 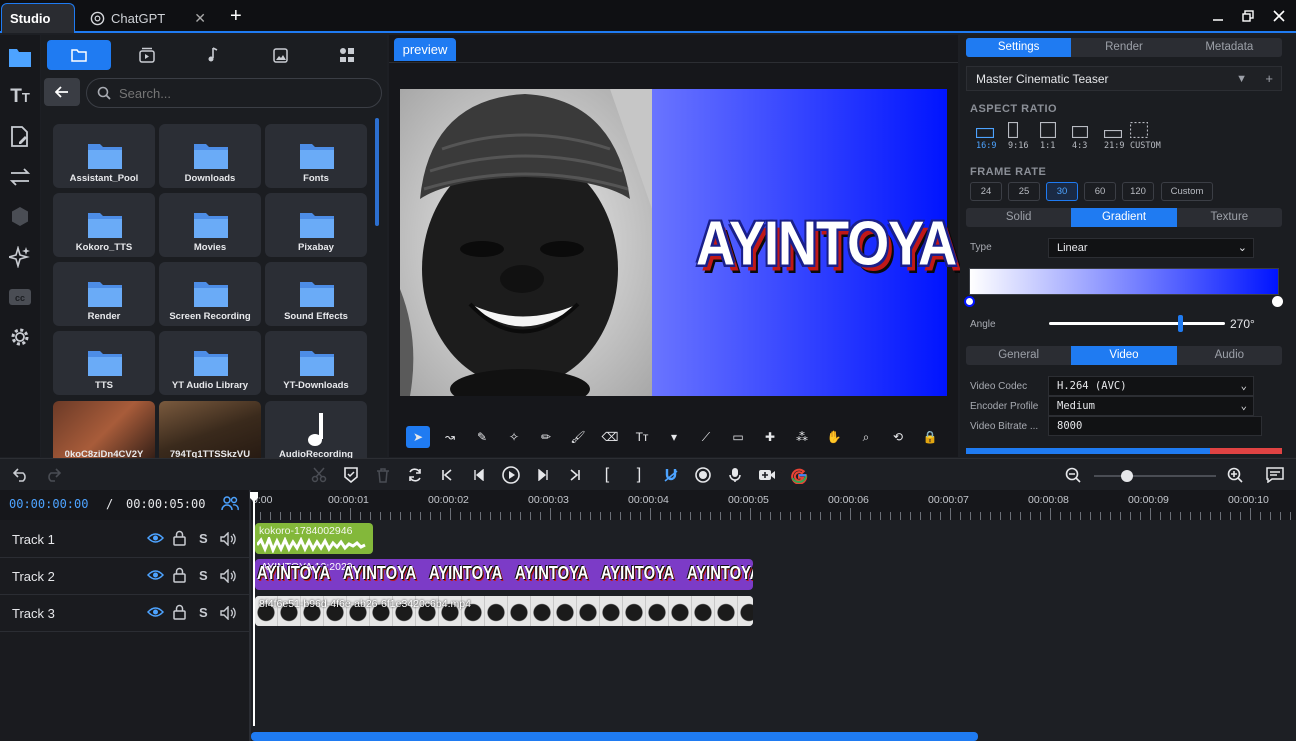 What do you see at coordinates (1277, 301) in the screenshot?
I see `gradient-stop-end` at bounding box center [1277, 301].